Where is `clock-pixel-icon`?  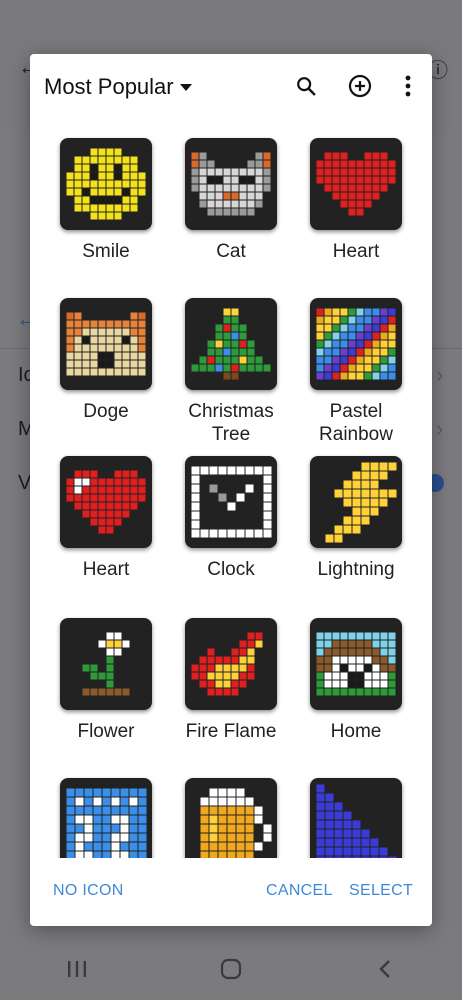 clock-pixel-icon is located at coordinates (231, 502).